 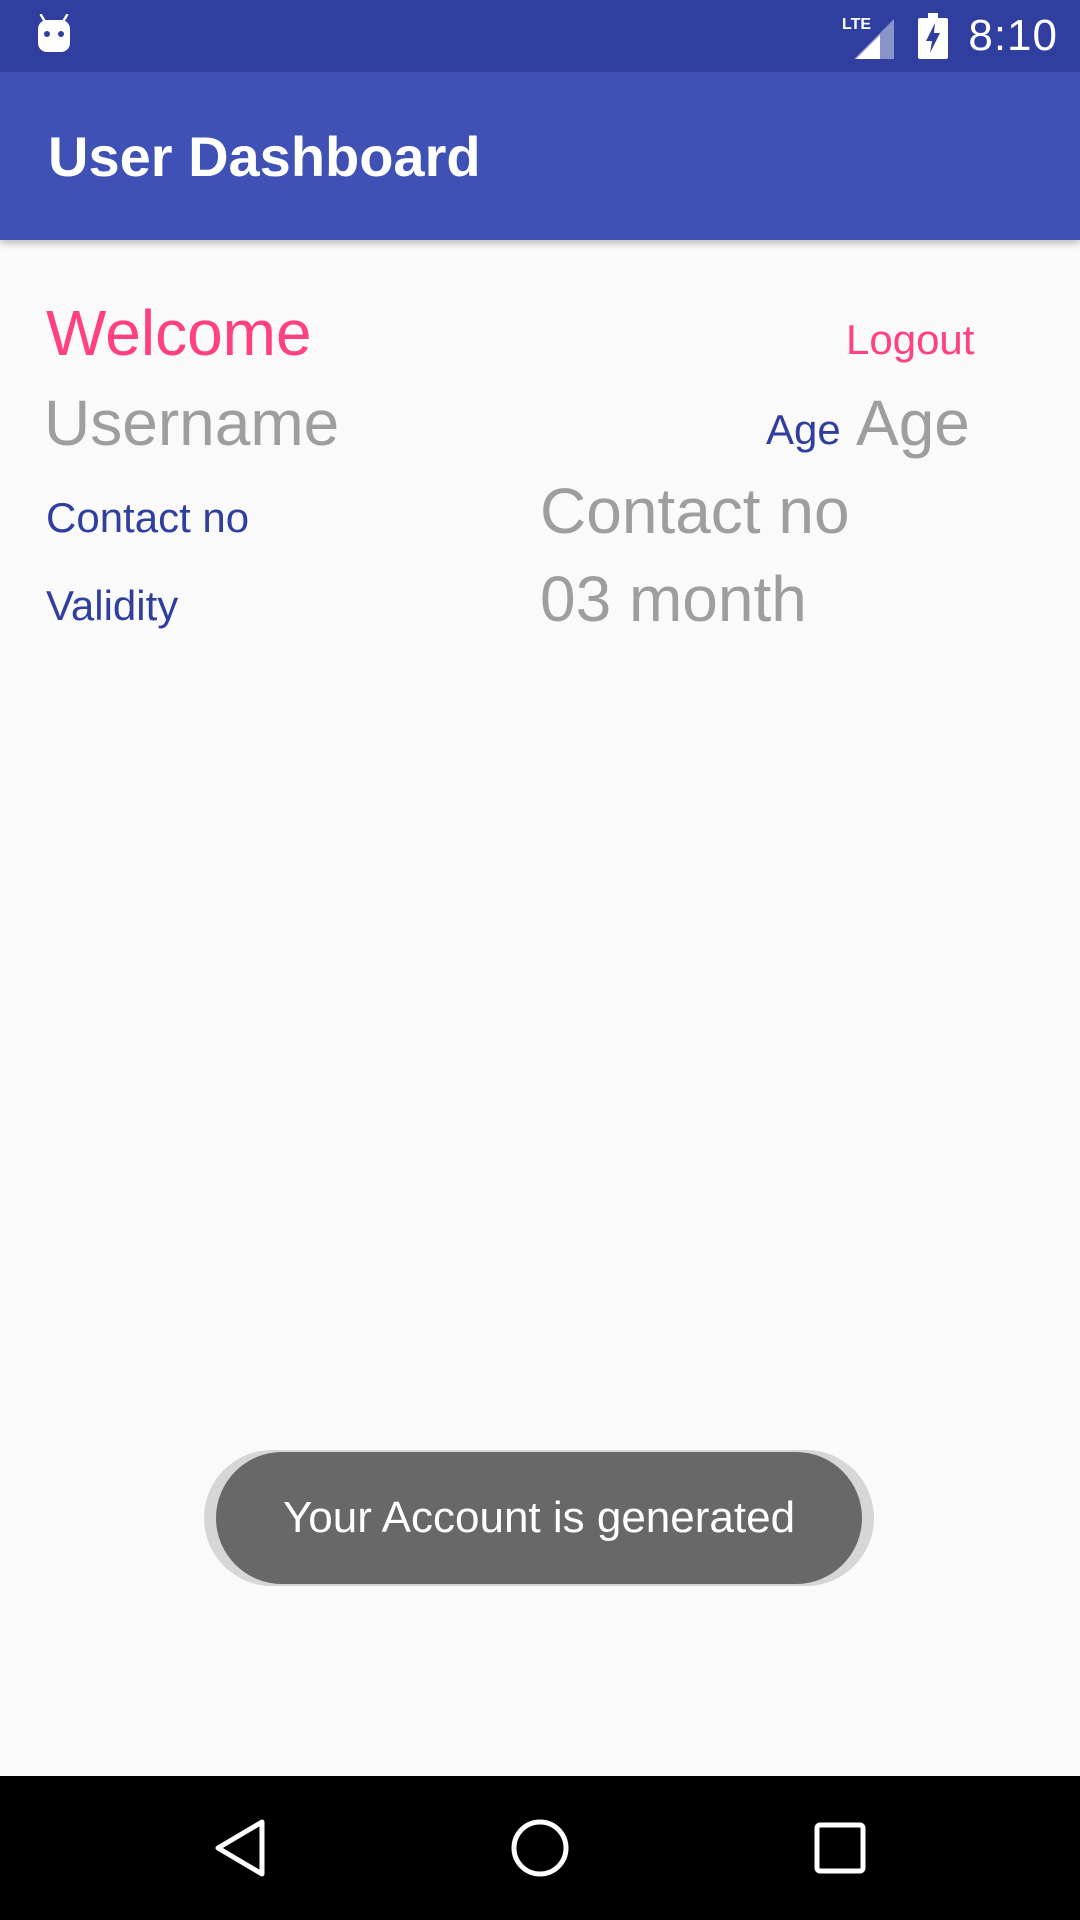 I want to click on navigation-bar, so click(x=540, y=1848).